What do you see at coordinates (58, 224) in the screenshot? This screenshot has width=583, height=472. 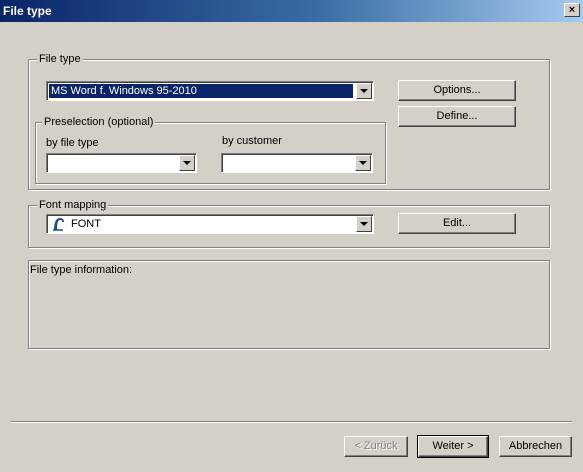 I see `font-icon` at bounding box center [58, 224].